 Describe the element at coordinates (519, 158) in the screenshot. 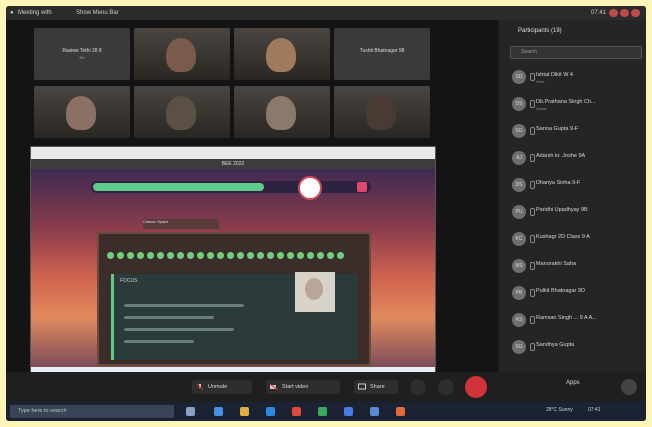

I see `avatar: AJ` at that location.